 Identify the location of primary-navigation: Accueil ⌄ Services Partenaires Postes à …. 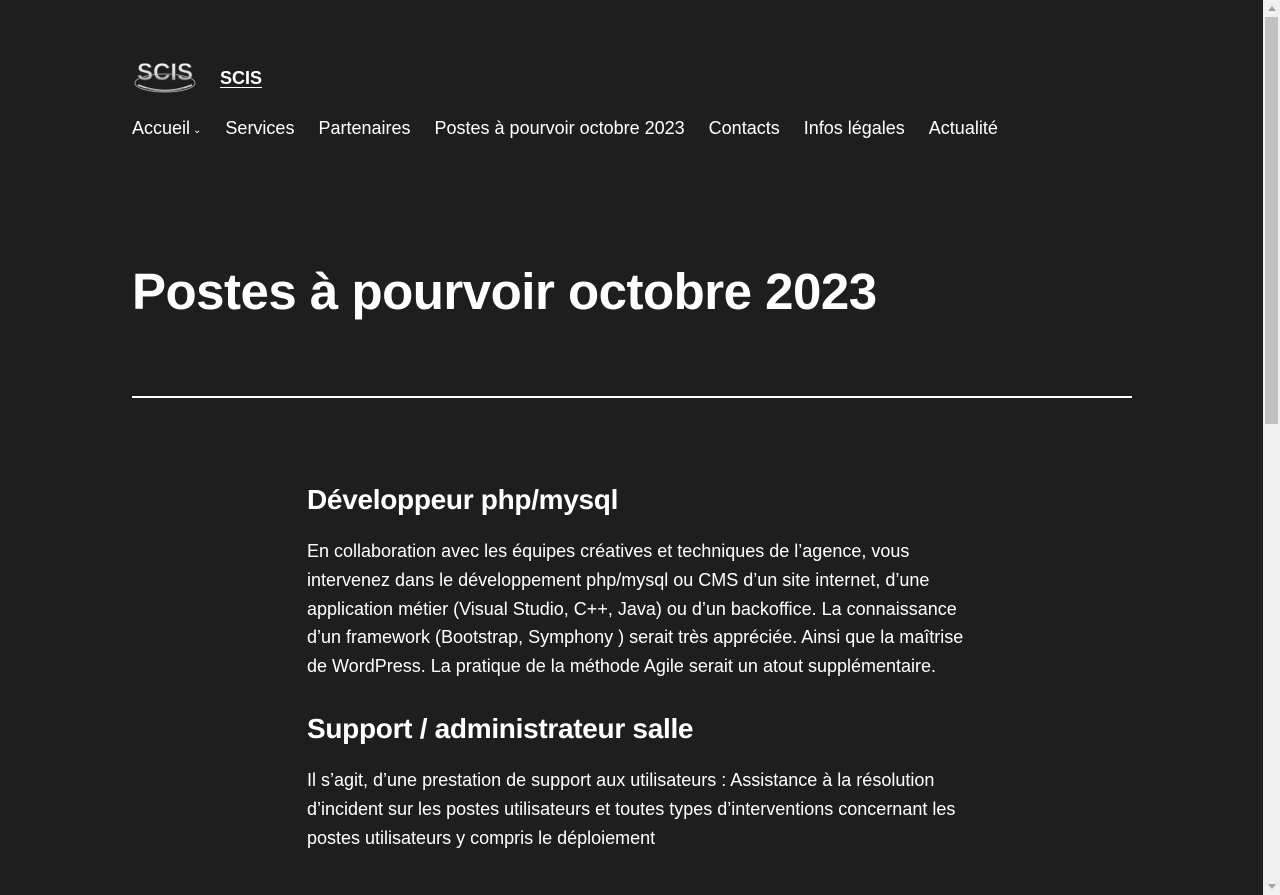
(577, 128).